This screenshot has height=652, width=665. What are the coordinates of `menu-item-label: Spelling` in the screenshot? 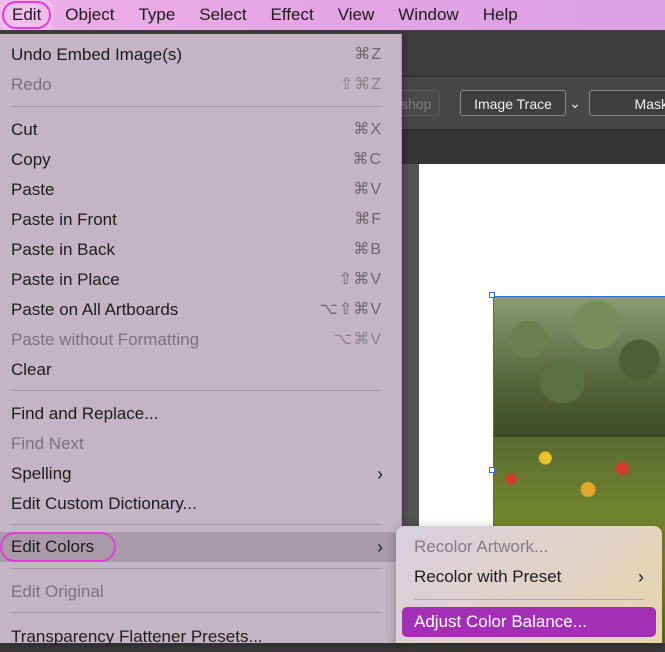 It's located at (41, 473).